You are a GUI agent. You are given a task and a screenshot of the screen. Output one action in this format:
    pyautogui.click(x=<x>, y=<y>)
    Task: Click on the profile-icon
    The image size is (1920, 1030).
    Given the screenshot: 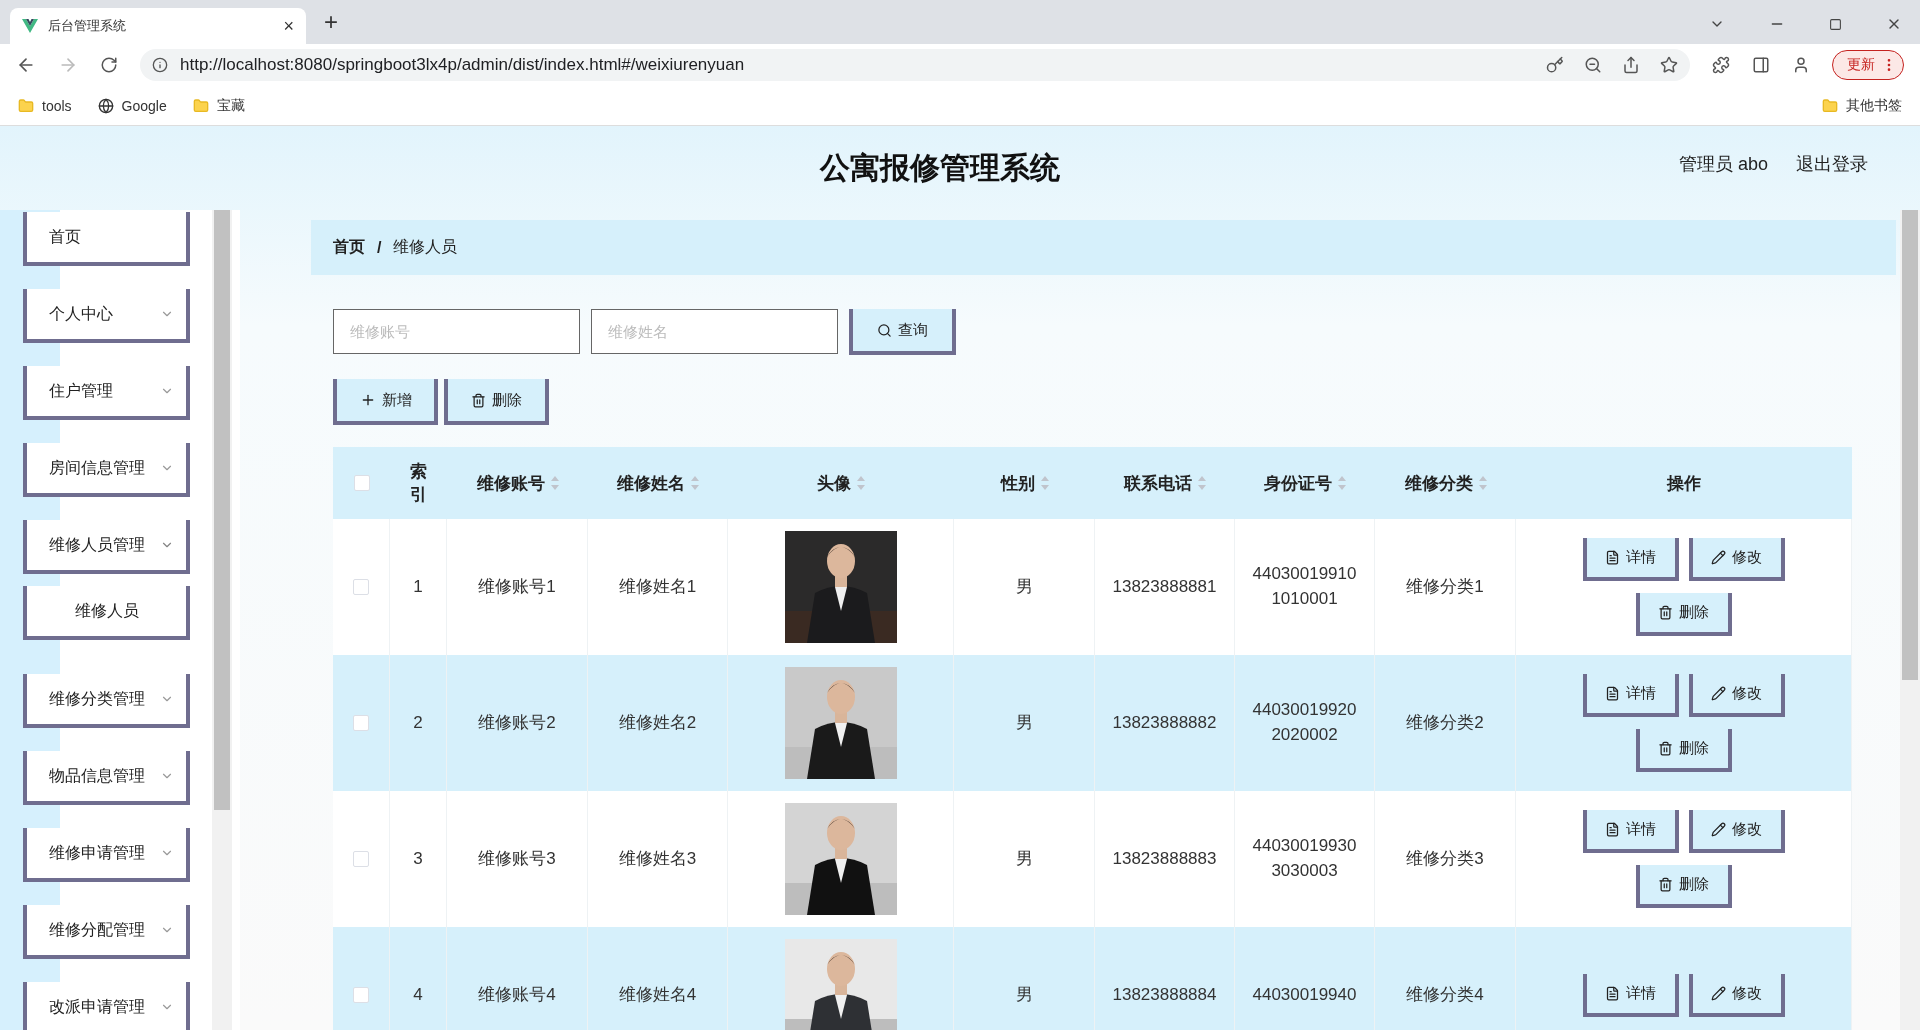 What is the action you would take?
    pyautogui.click(x=1801, y=65)
    